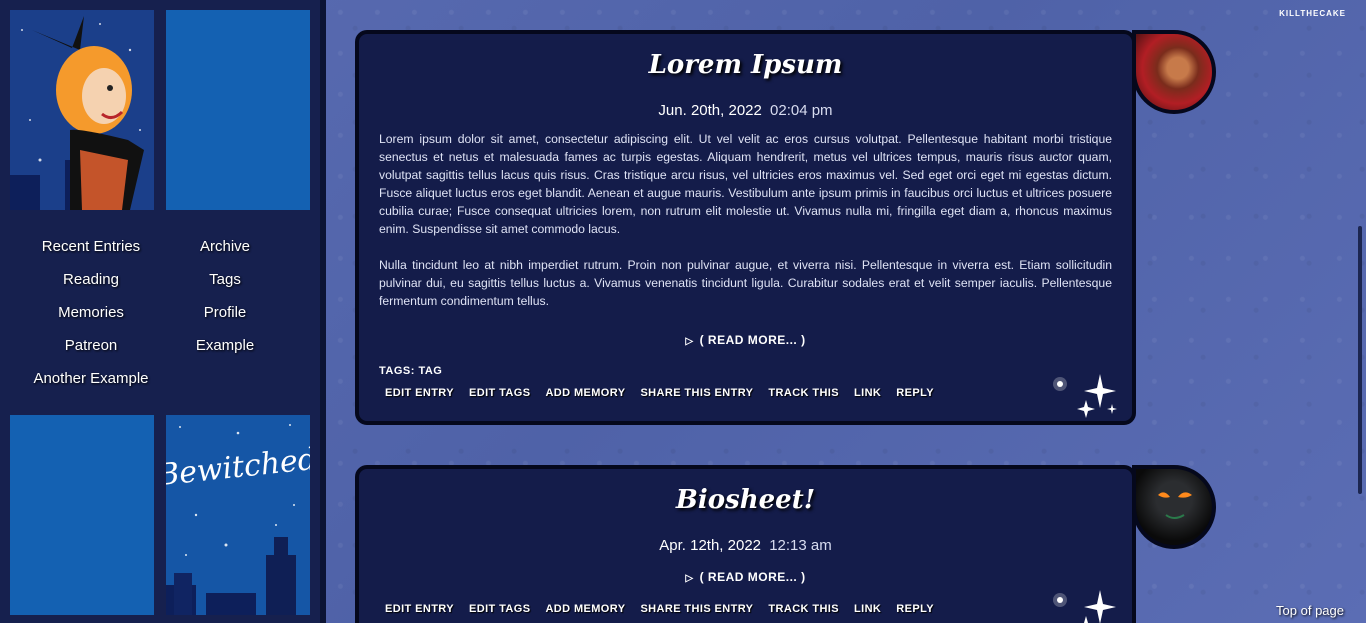  Describe the element at coordinates (91, 345) in the screenshot. I see `nav-patreon: Patreon` at that location.